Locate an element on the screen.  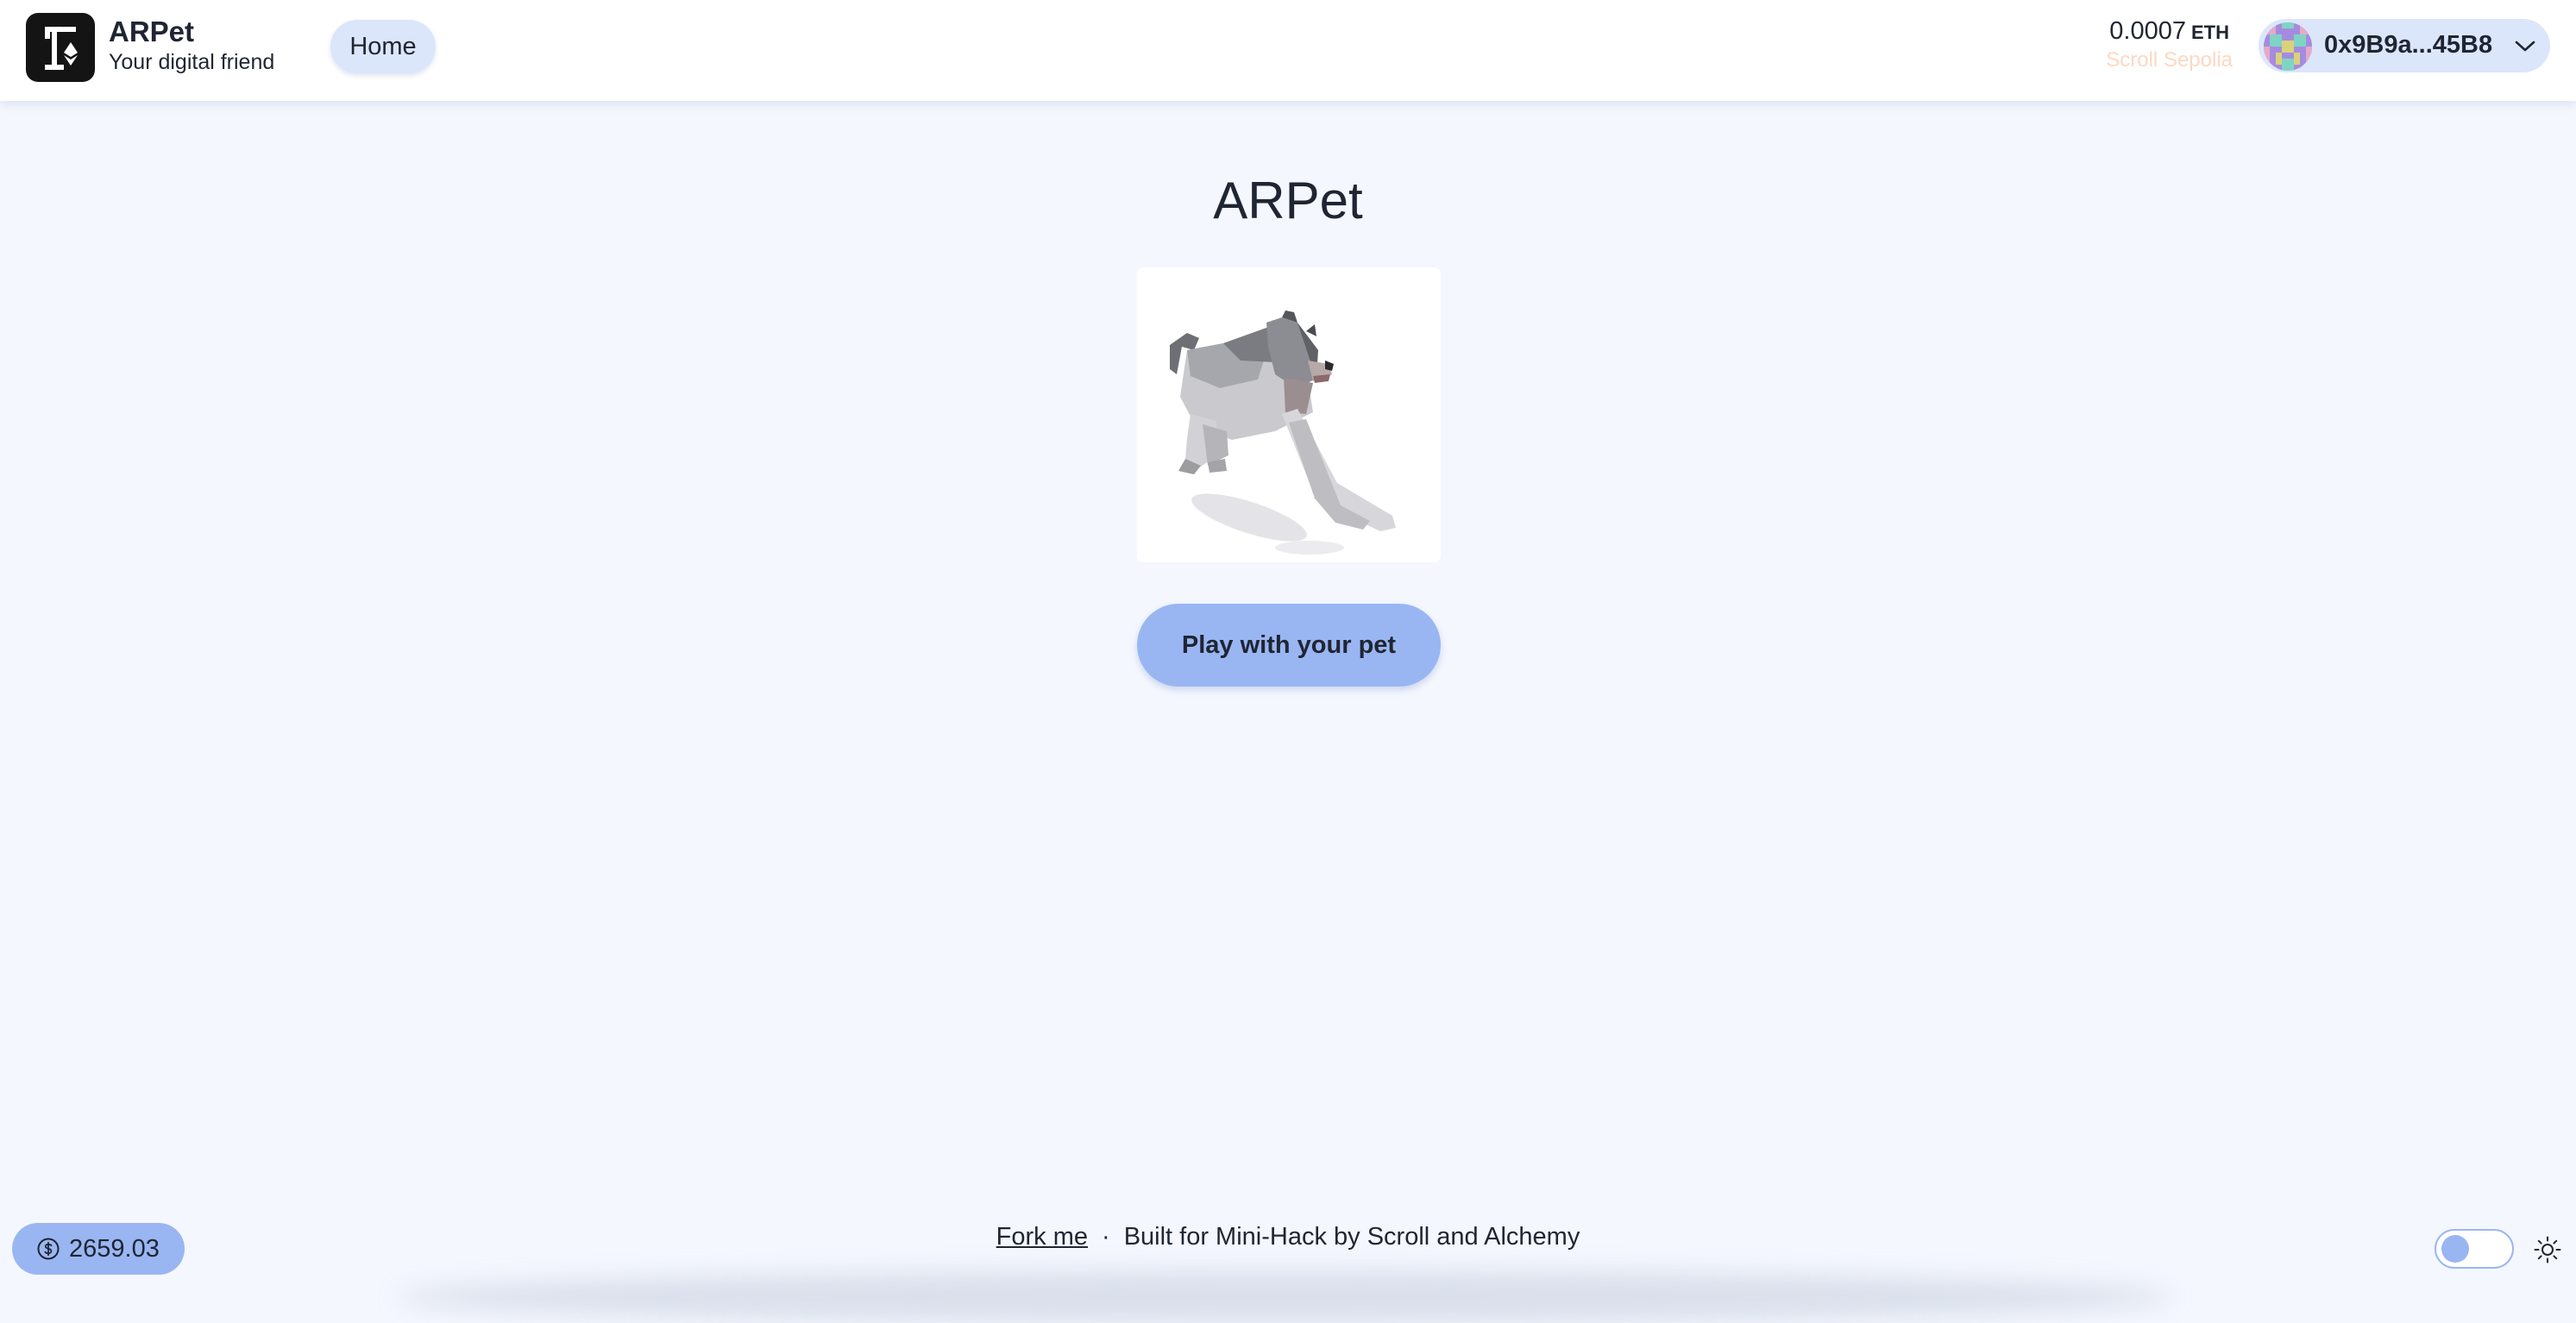
balance-amount: 0.0007 is located at coordinates (2147, 31).